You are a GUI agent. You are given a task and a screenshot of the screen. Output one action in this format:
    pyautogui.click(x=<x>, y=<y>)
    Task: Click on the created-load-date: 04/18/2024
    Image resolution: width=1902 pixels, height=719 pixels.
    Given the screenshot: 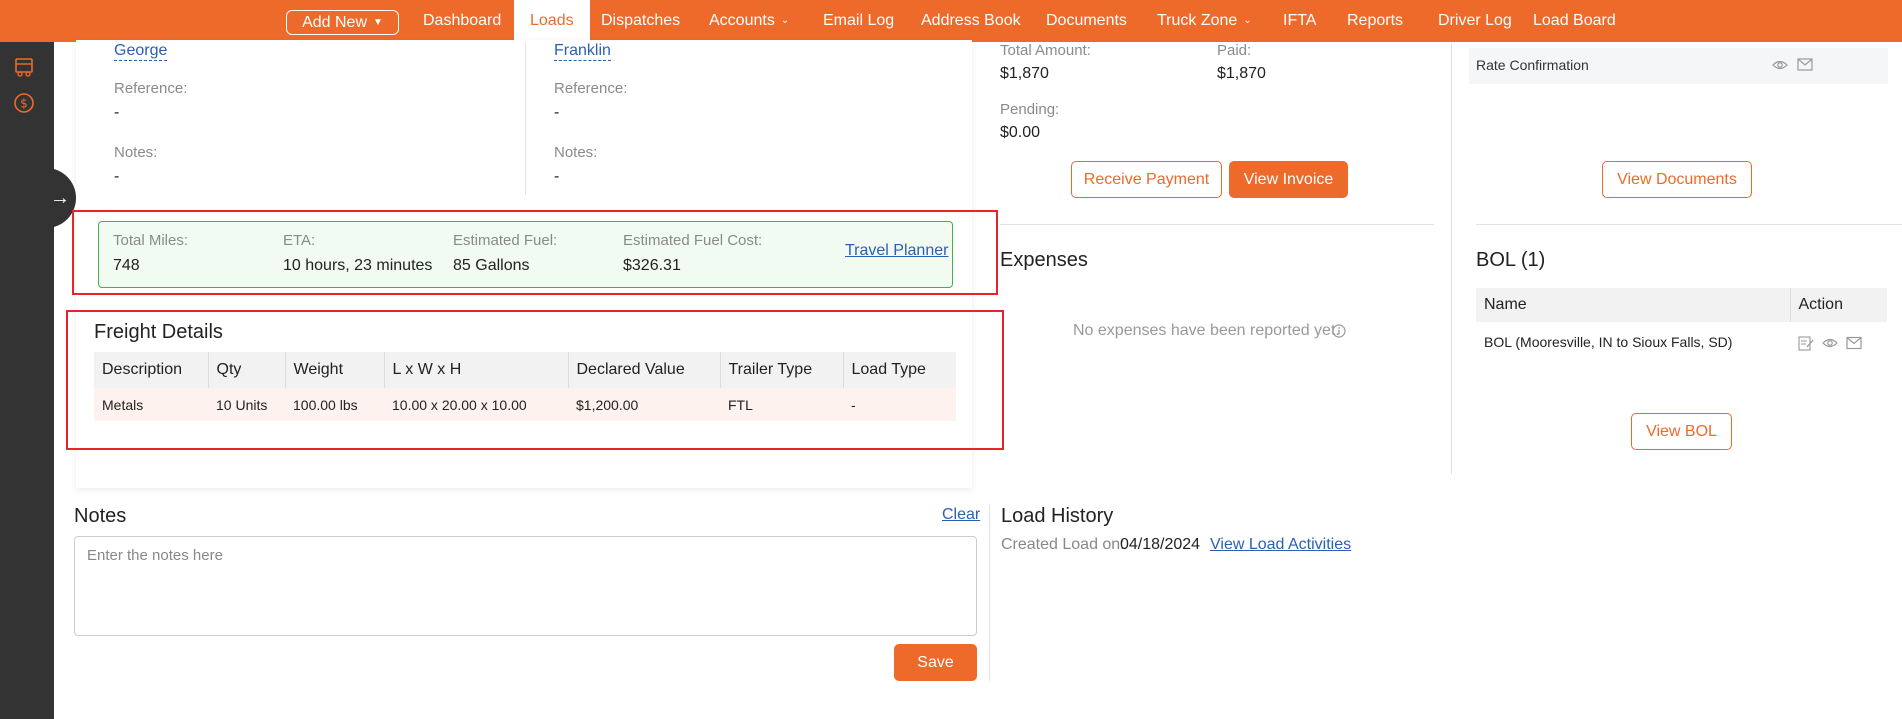 What is the action you would take?
    pyautogui.click(x=1160, y=544)
    